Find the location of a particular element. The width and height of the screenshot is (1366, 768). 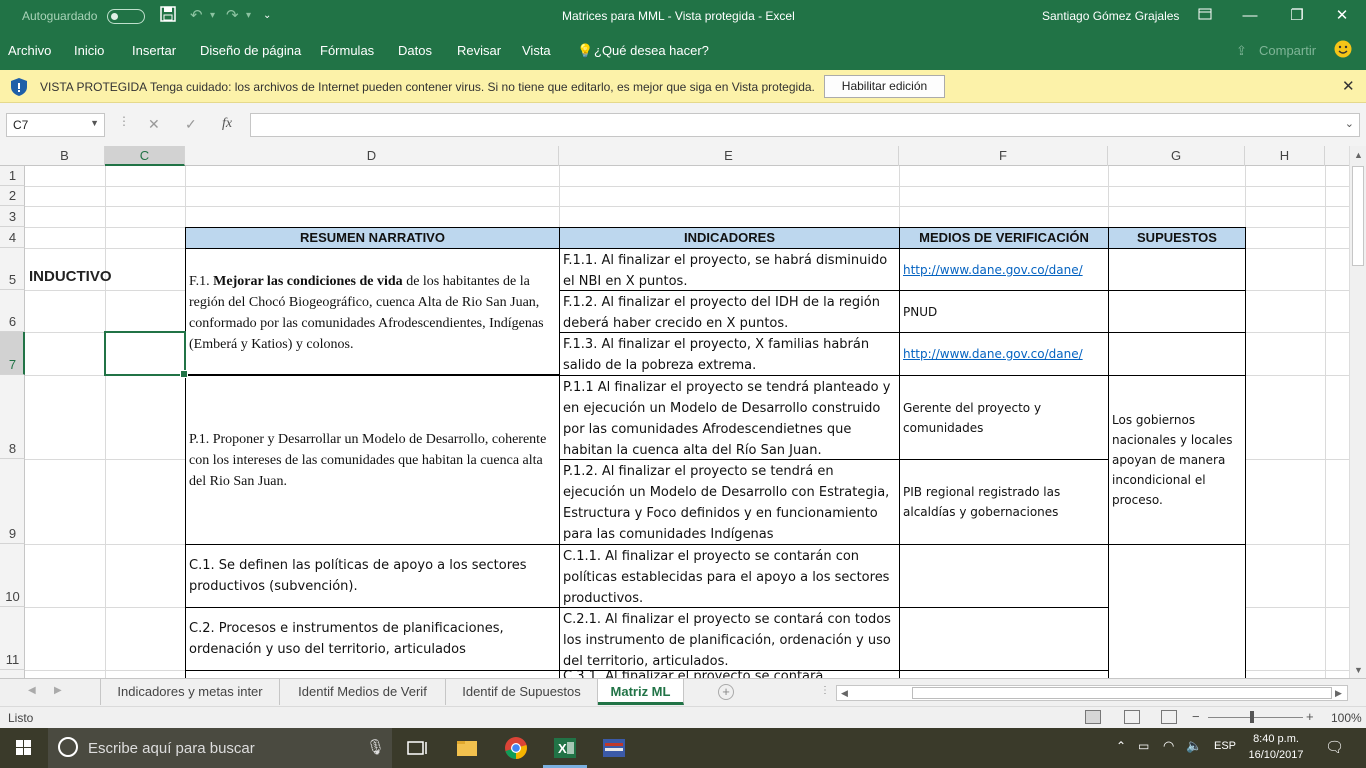

zoom-in-icon: + is located at coordinates (1310, 716).